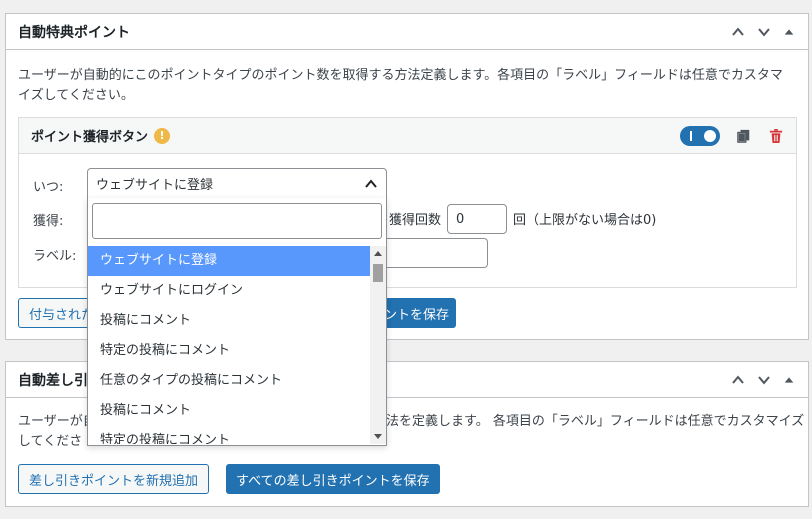  I want to click on dropdown-option: ウェブサイトに登録, so click(229, 261).